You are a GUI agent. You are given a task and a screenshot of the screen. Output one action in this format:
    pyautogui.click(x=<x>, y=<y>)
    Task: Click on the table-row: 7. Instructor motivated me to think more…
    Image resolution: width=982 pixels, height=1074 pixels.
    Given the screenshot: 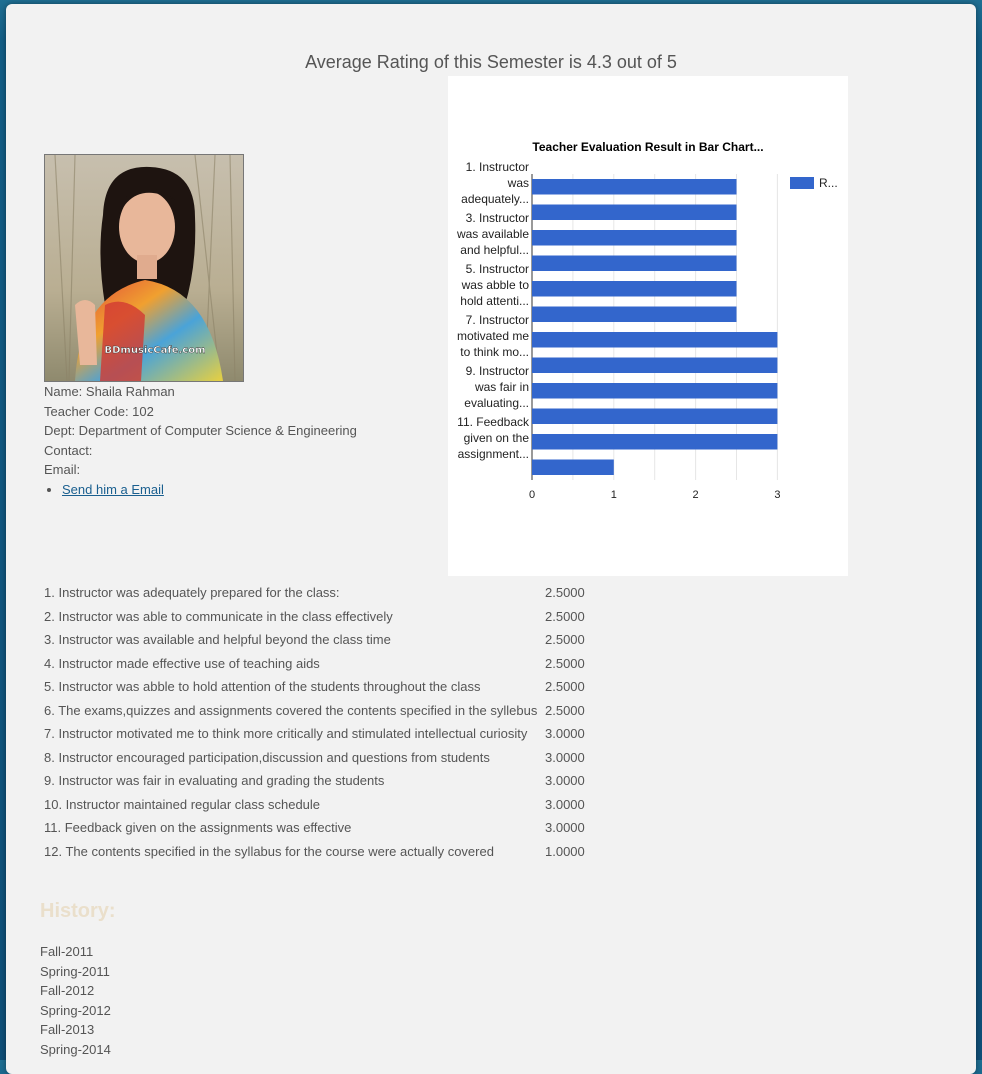 What is the action you would take?
    pyautogui.click(x=314, y=734)
    